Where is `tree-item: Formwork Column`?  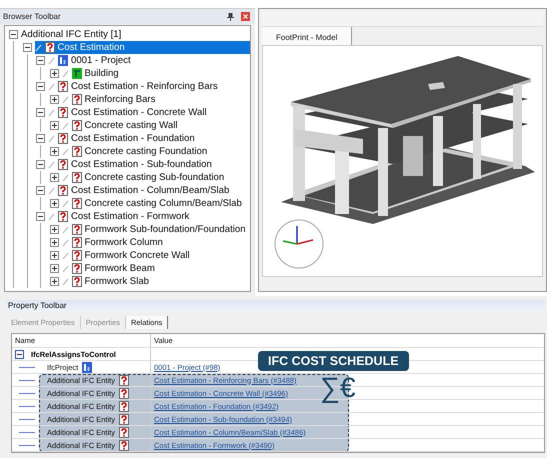 tree-item: Formwork Column is located at coordinates (114, 242).